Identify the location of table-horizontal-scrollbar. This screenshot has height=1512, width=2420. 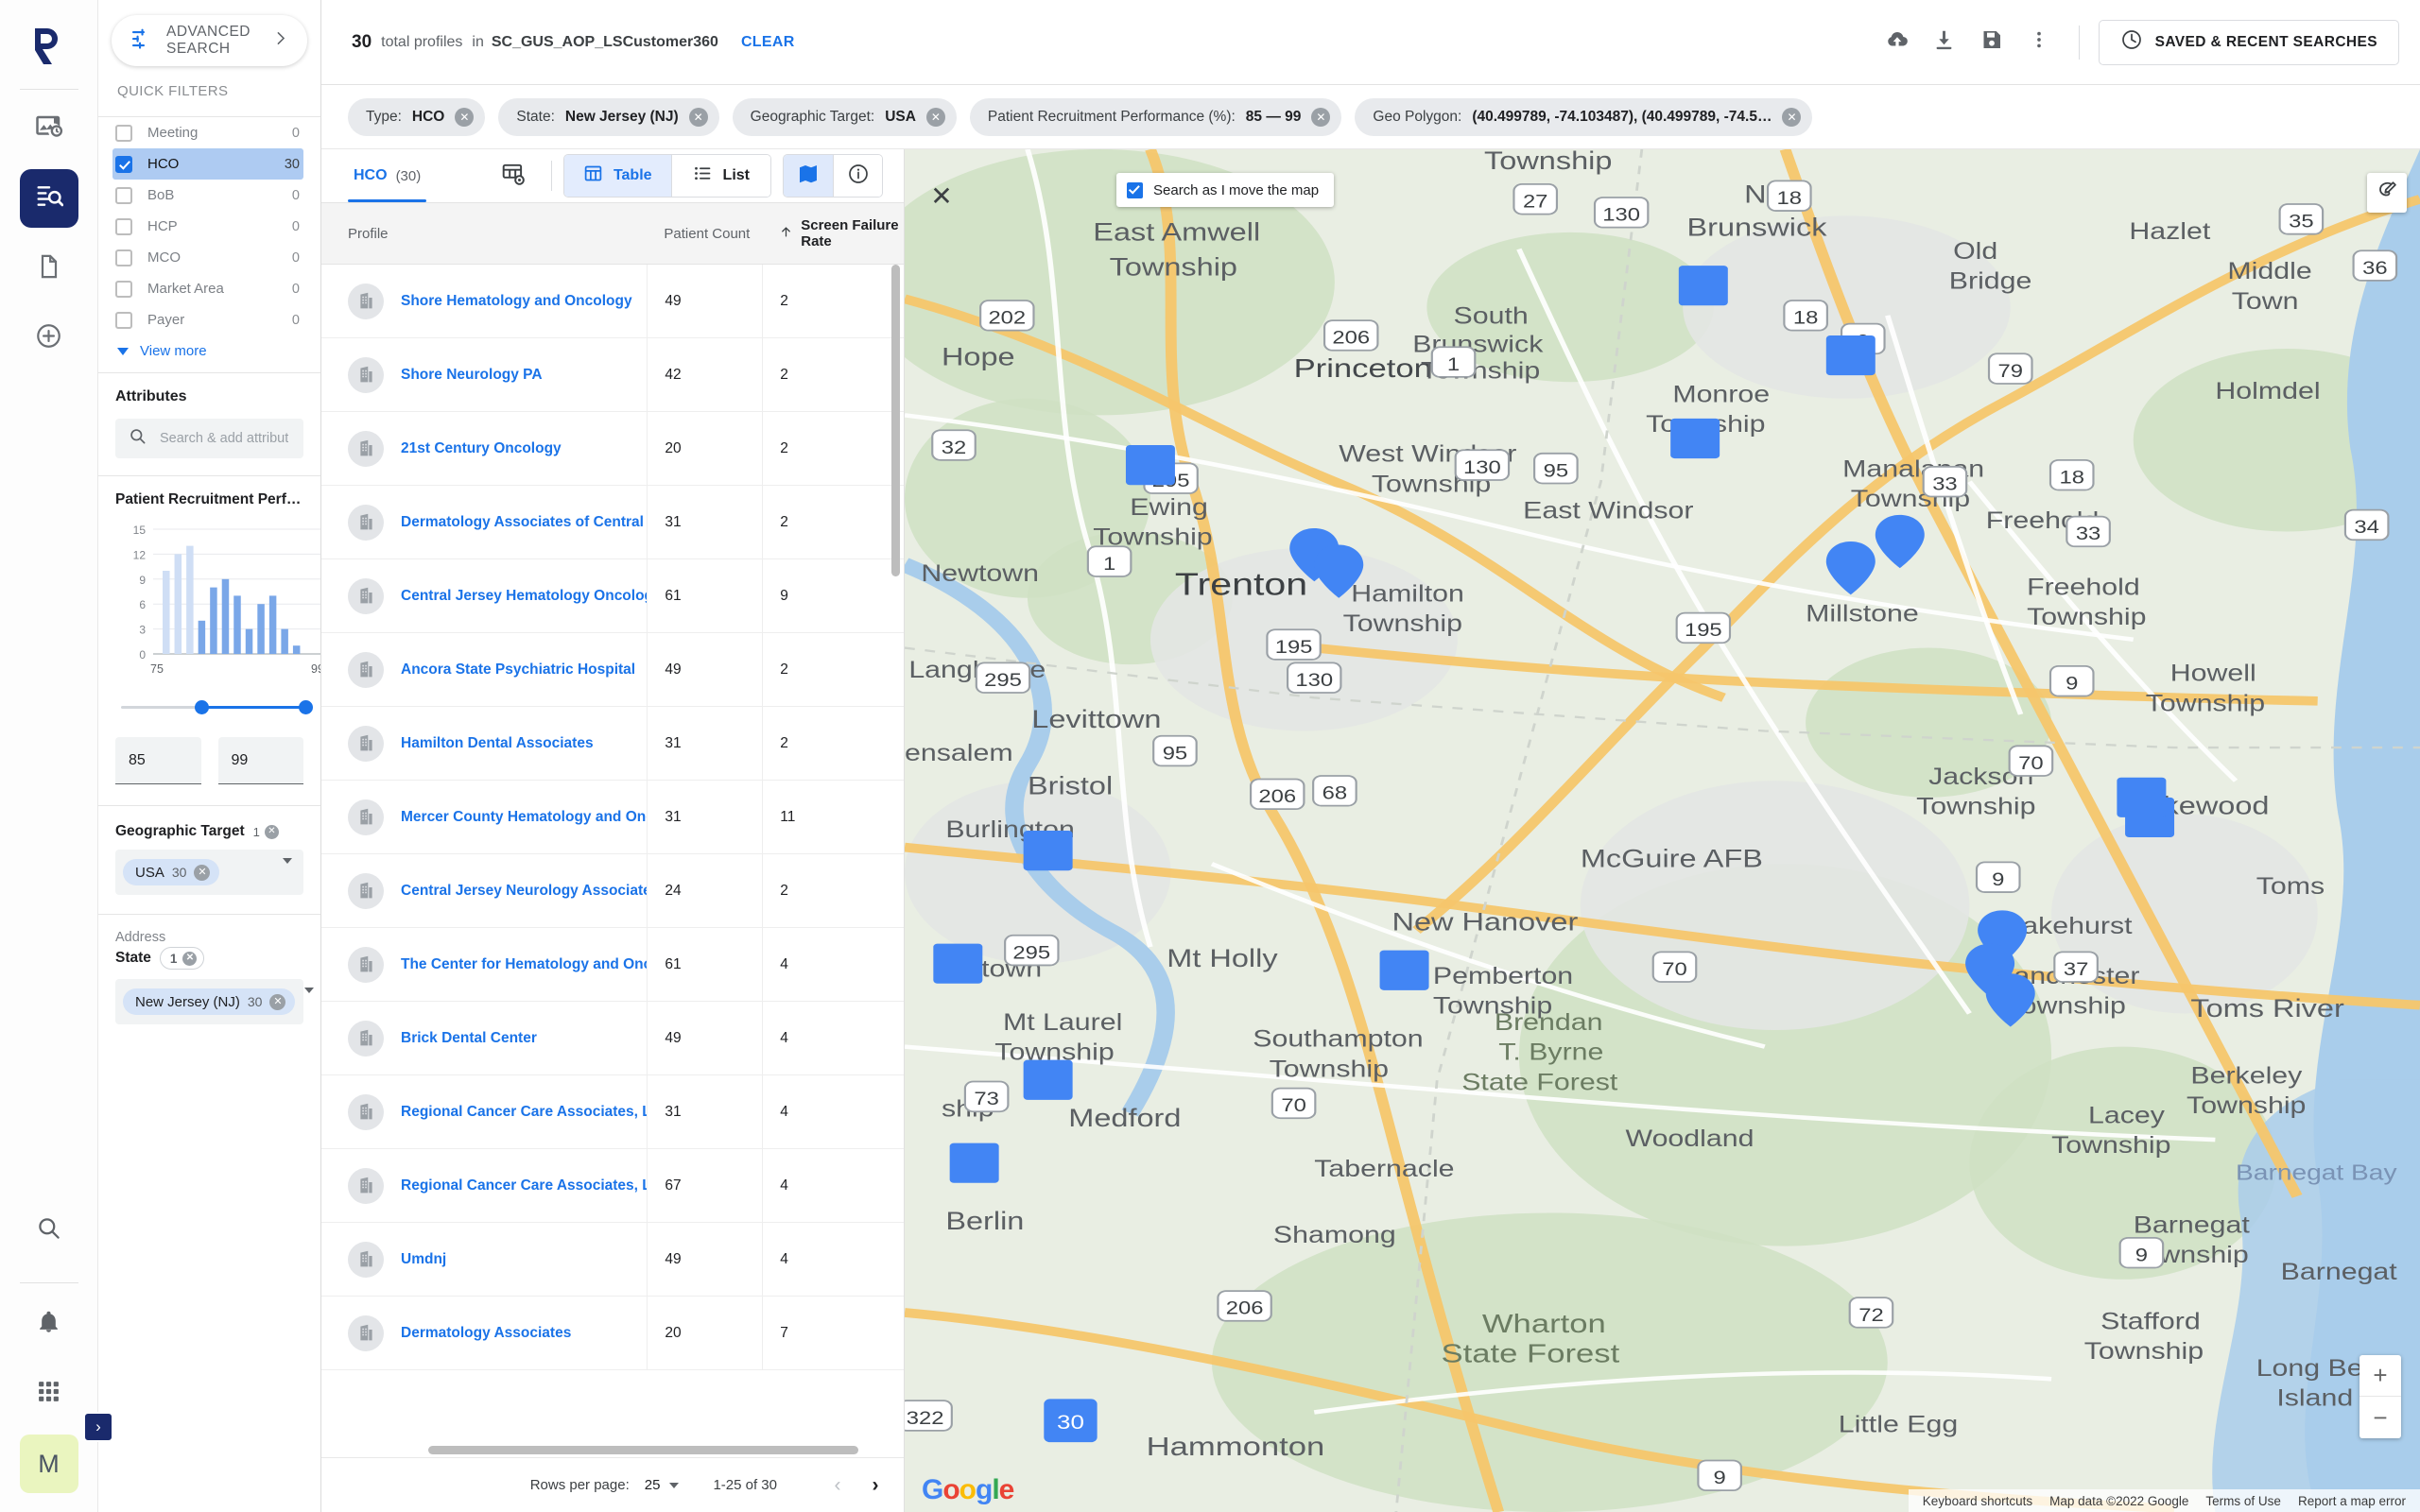
(643, 1450).